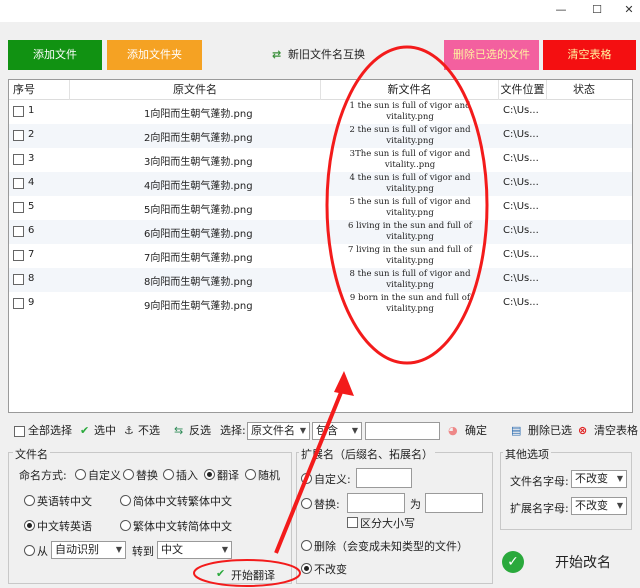  What do you see at coordinates (306, 568) in the screenshot?
I see `ext-unchanged-radio` at bounding box center [306, 568].